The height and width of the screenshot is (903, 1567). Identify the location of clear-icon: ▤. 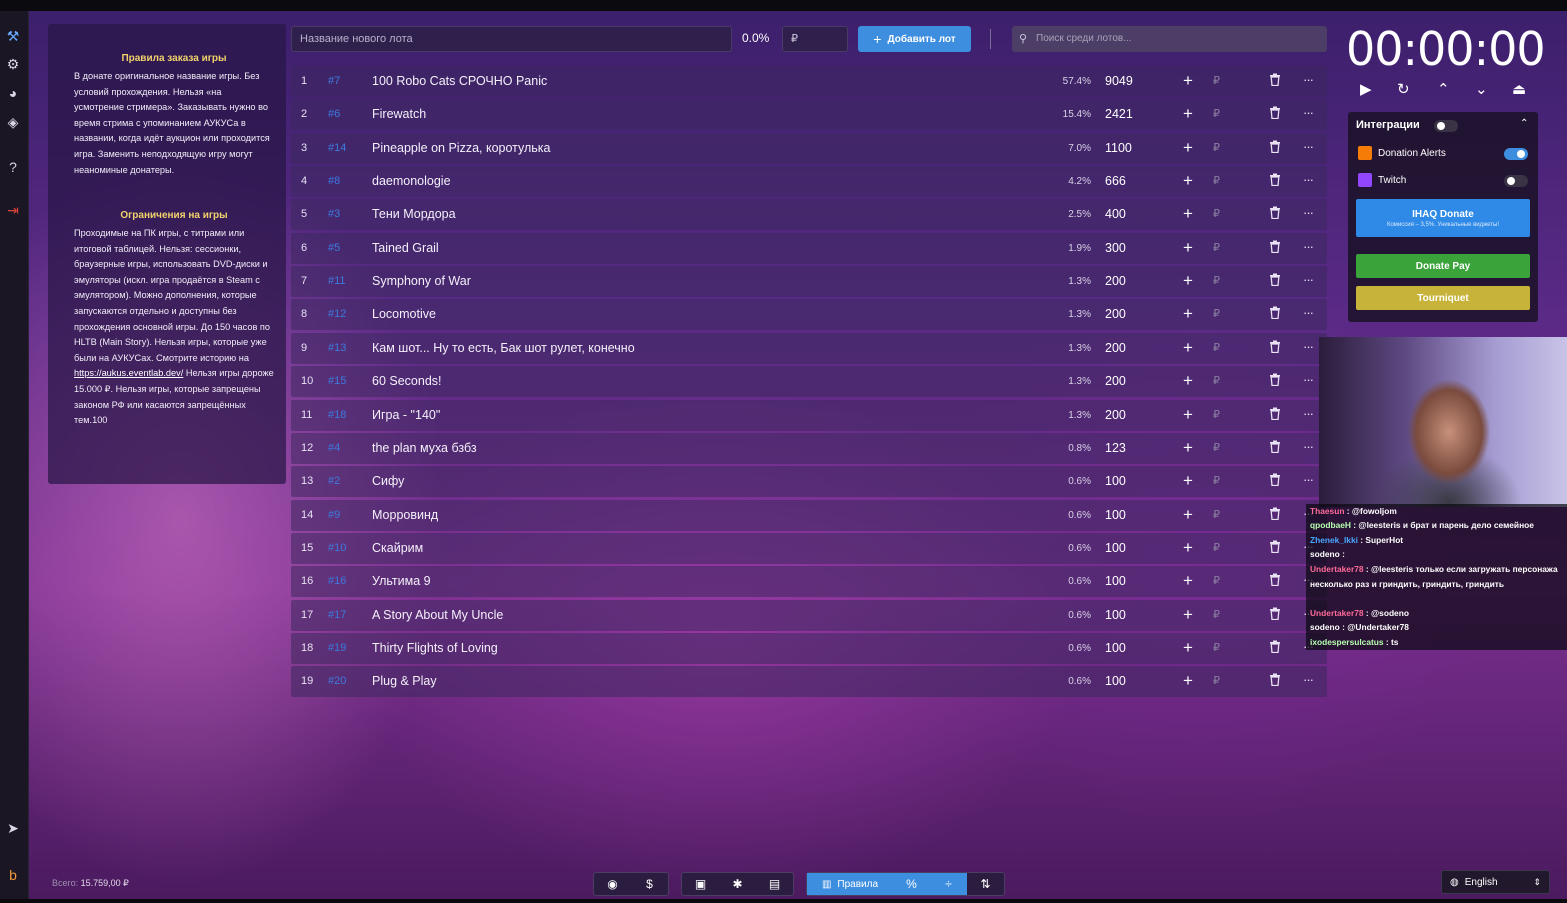
(774, 884).